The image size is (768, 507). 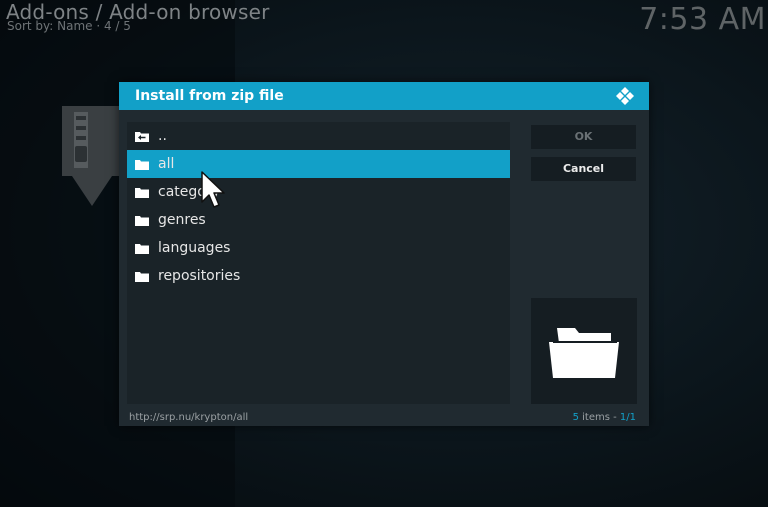 What do you see at coordinates (583, 169) in the screenshot?
I see `cancel-button: Cancel` at bounding box center [583, 169].